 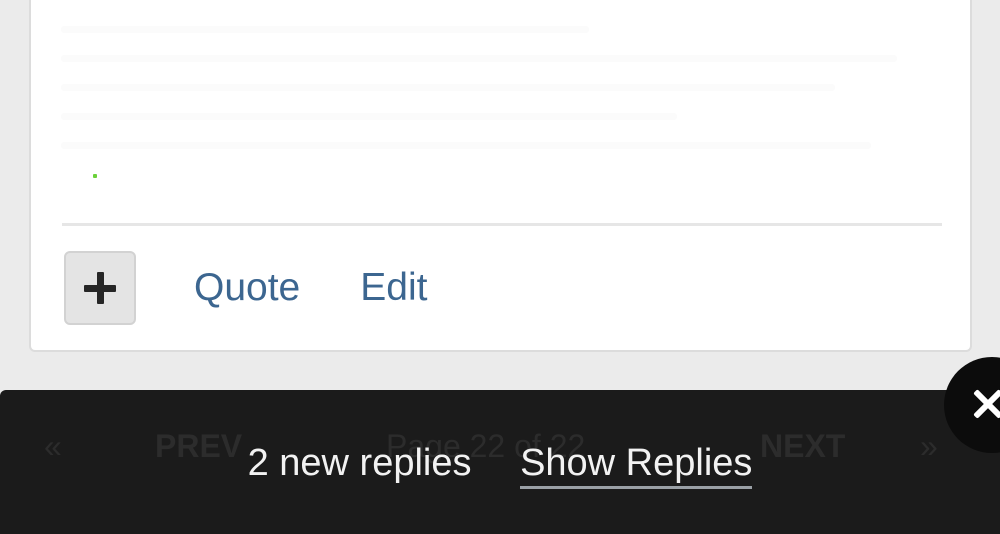 I want to click on edit-link: Edit, so click(x=393, y=288).